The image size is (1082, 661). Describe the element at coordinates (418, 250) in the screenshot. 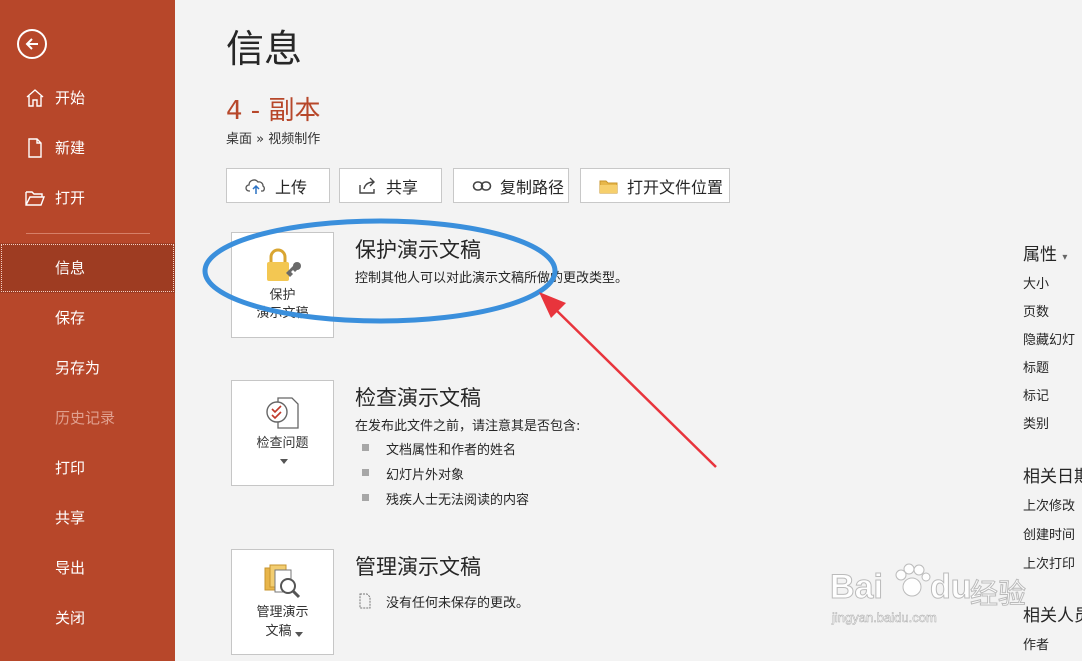

I see `protect-section-title: 保护演示文稿` at that location.